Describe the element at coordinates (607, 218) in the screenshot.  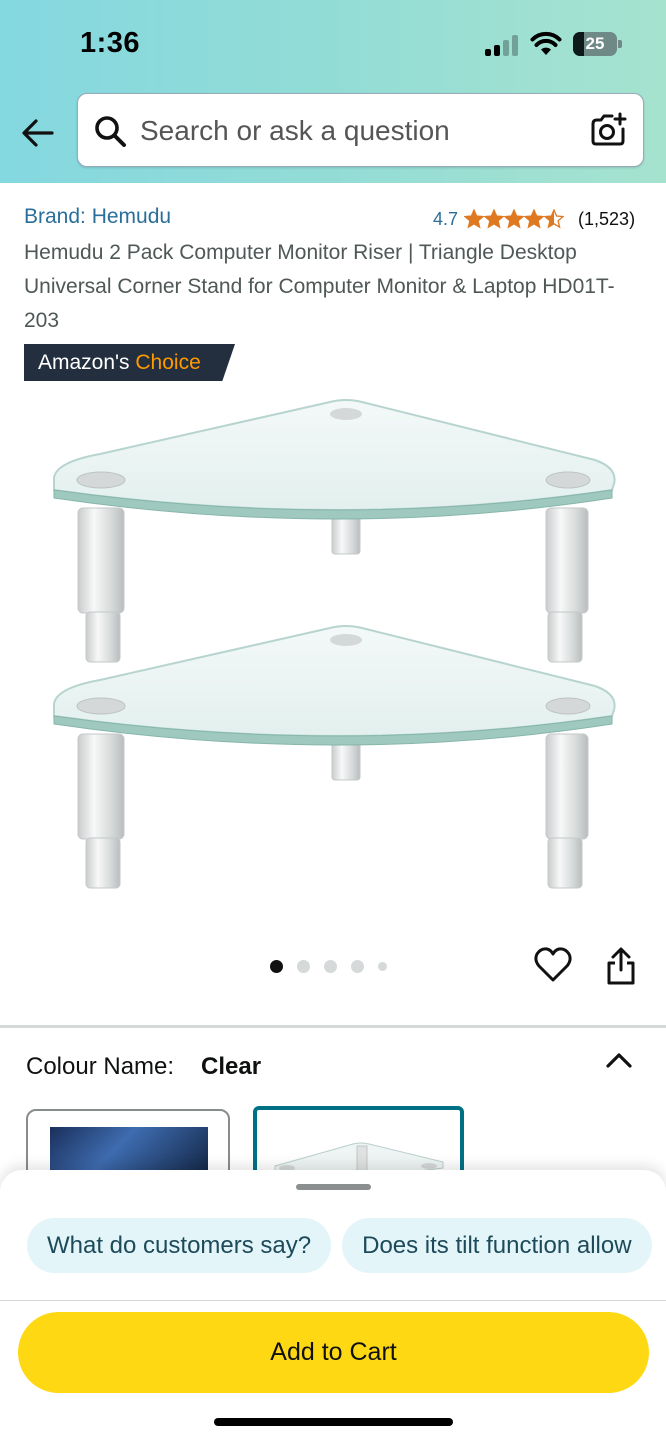
I see `rating-count: (1,523)` at that location.